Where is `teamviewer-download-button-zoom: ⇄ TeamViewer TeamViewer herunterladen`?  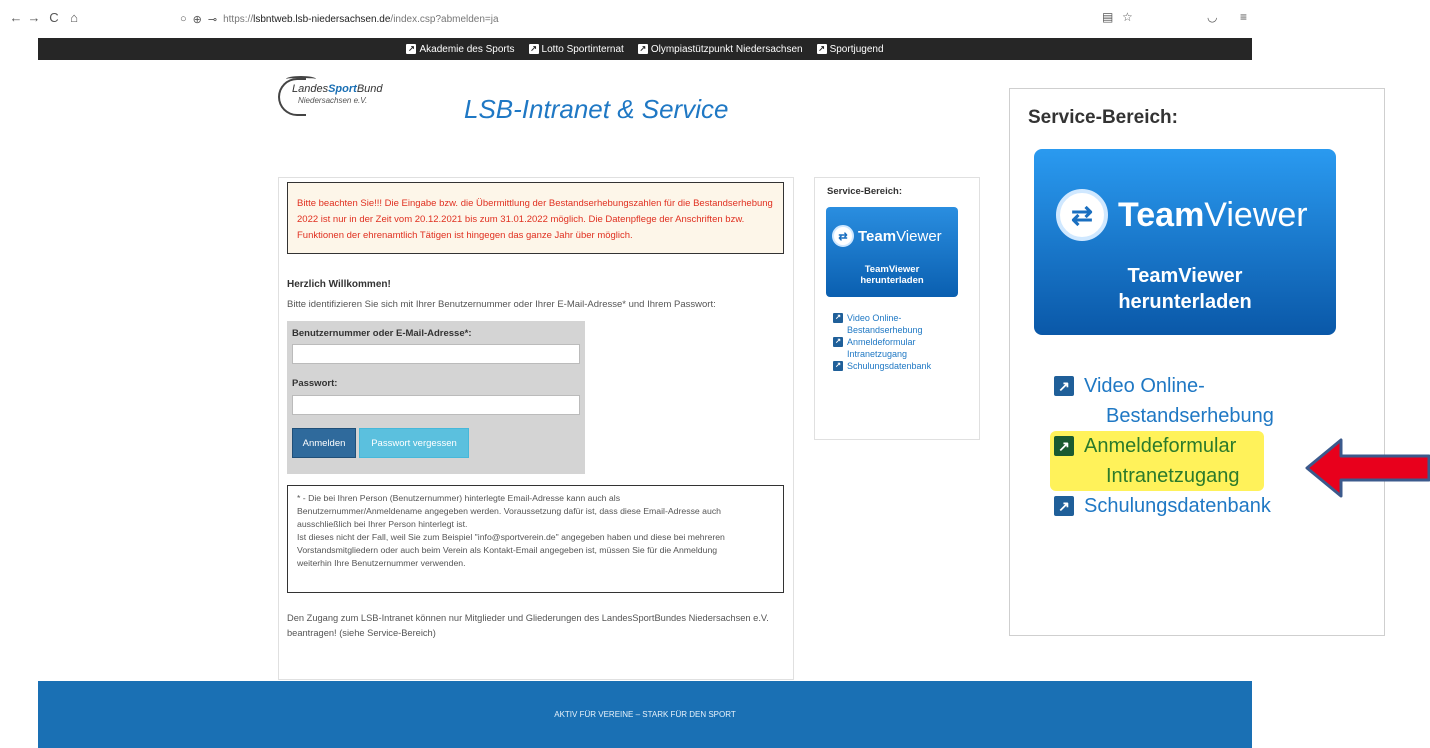
teamviewer-download-button-zoom: ⇄ TeamViewer TeamViewer herunterladen is located at coordinates (1185, 242).